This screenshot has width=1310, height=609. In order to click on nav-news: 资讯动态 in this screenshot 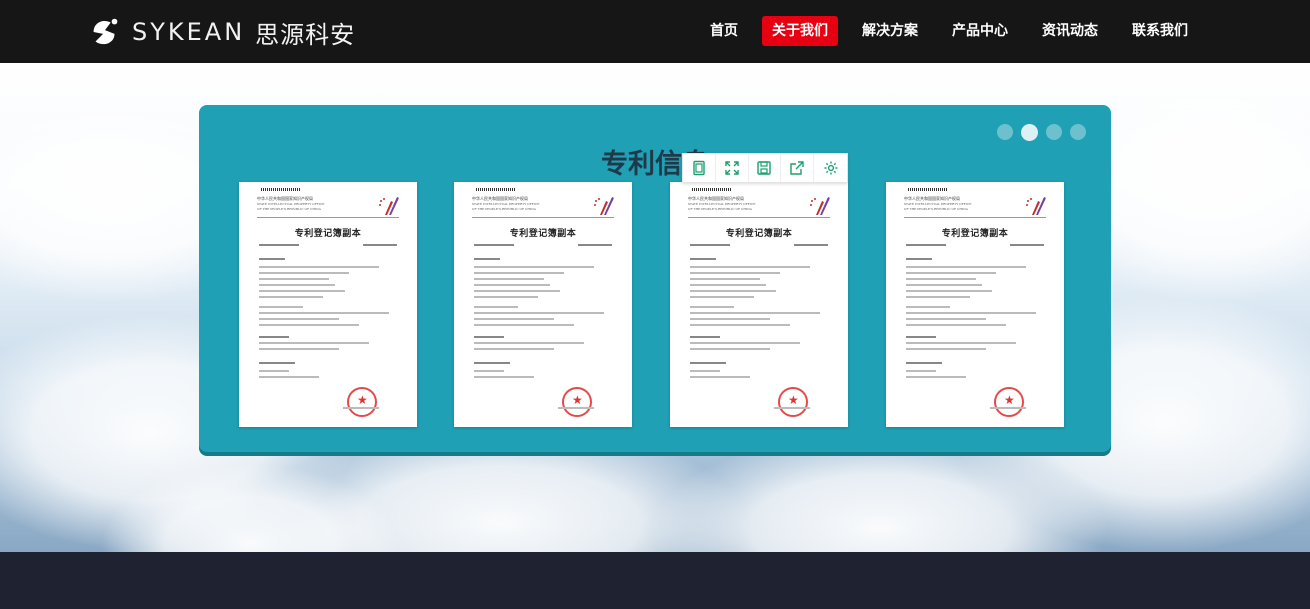, I will do `click(1070, 31)`.